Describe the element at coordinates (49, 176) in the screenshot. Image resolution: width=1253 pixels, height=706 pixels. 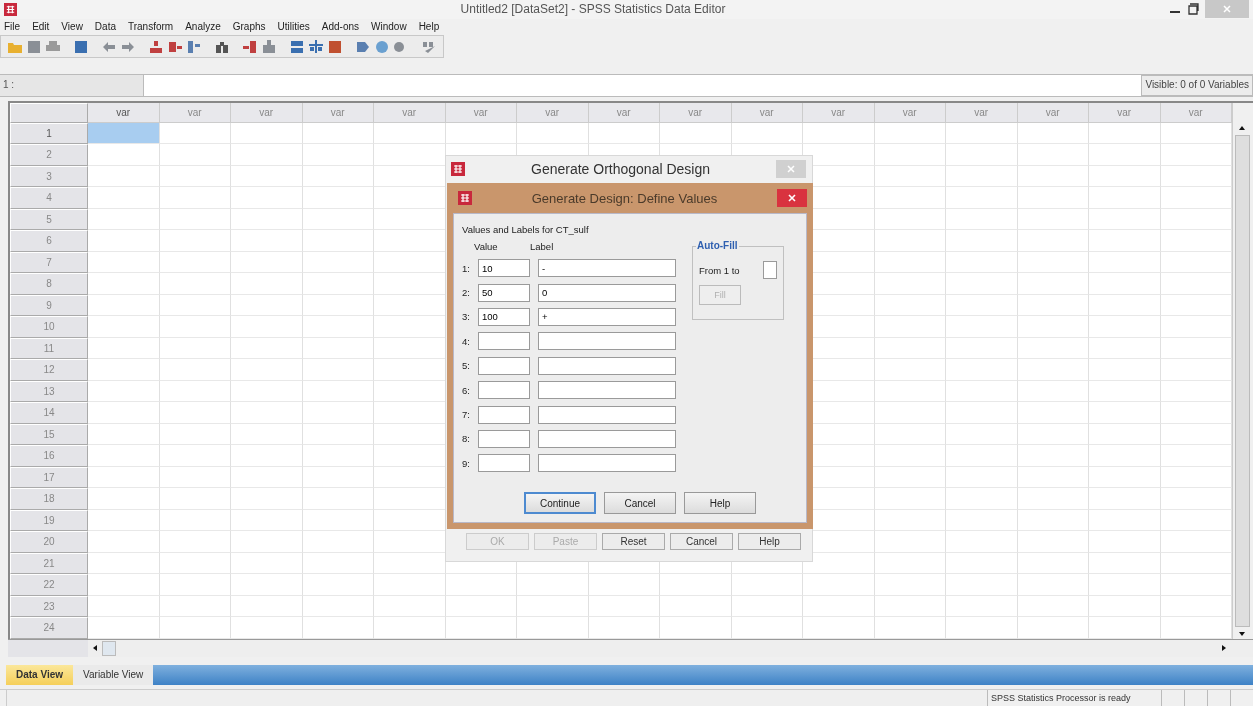
I see `row-header: 3` at that location.